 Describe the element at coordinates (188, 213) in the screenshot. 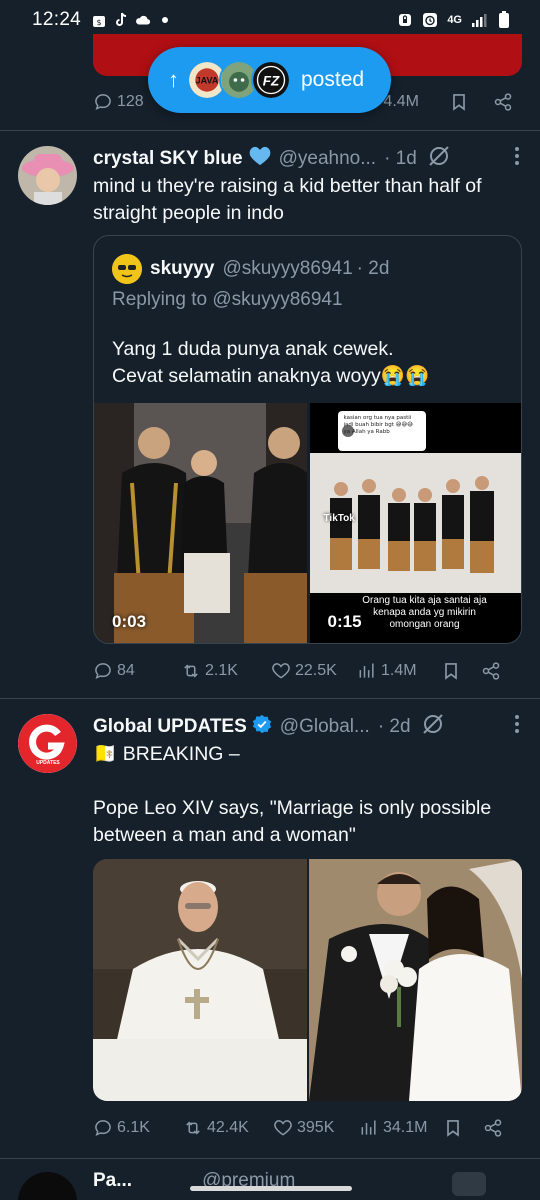

I see `tweet-text-line: straight people in indo` at that location.